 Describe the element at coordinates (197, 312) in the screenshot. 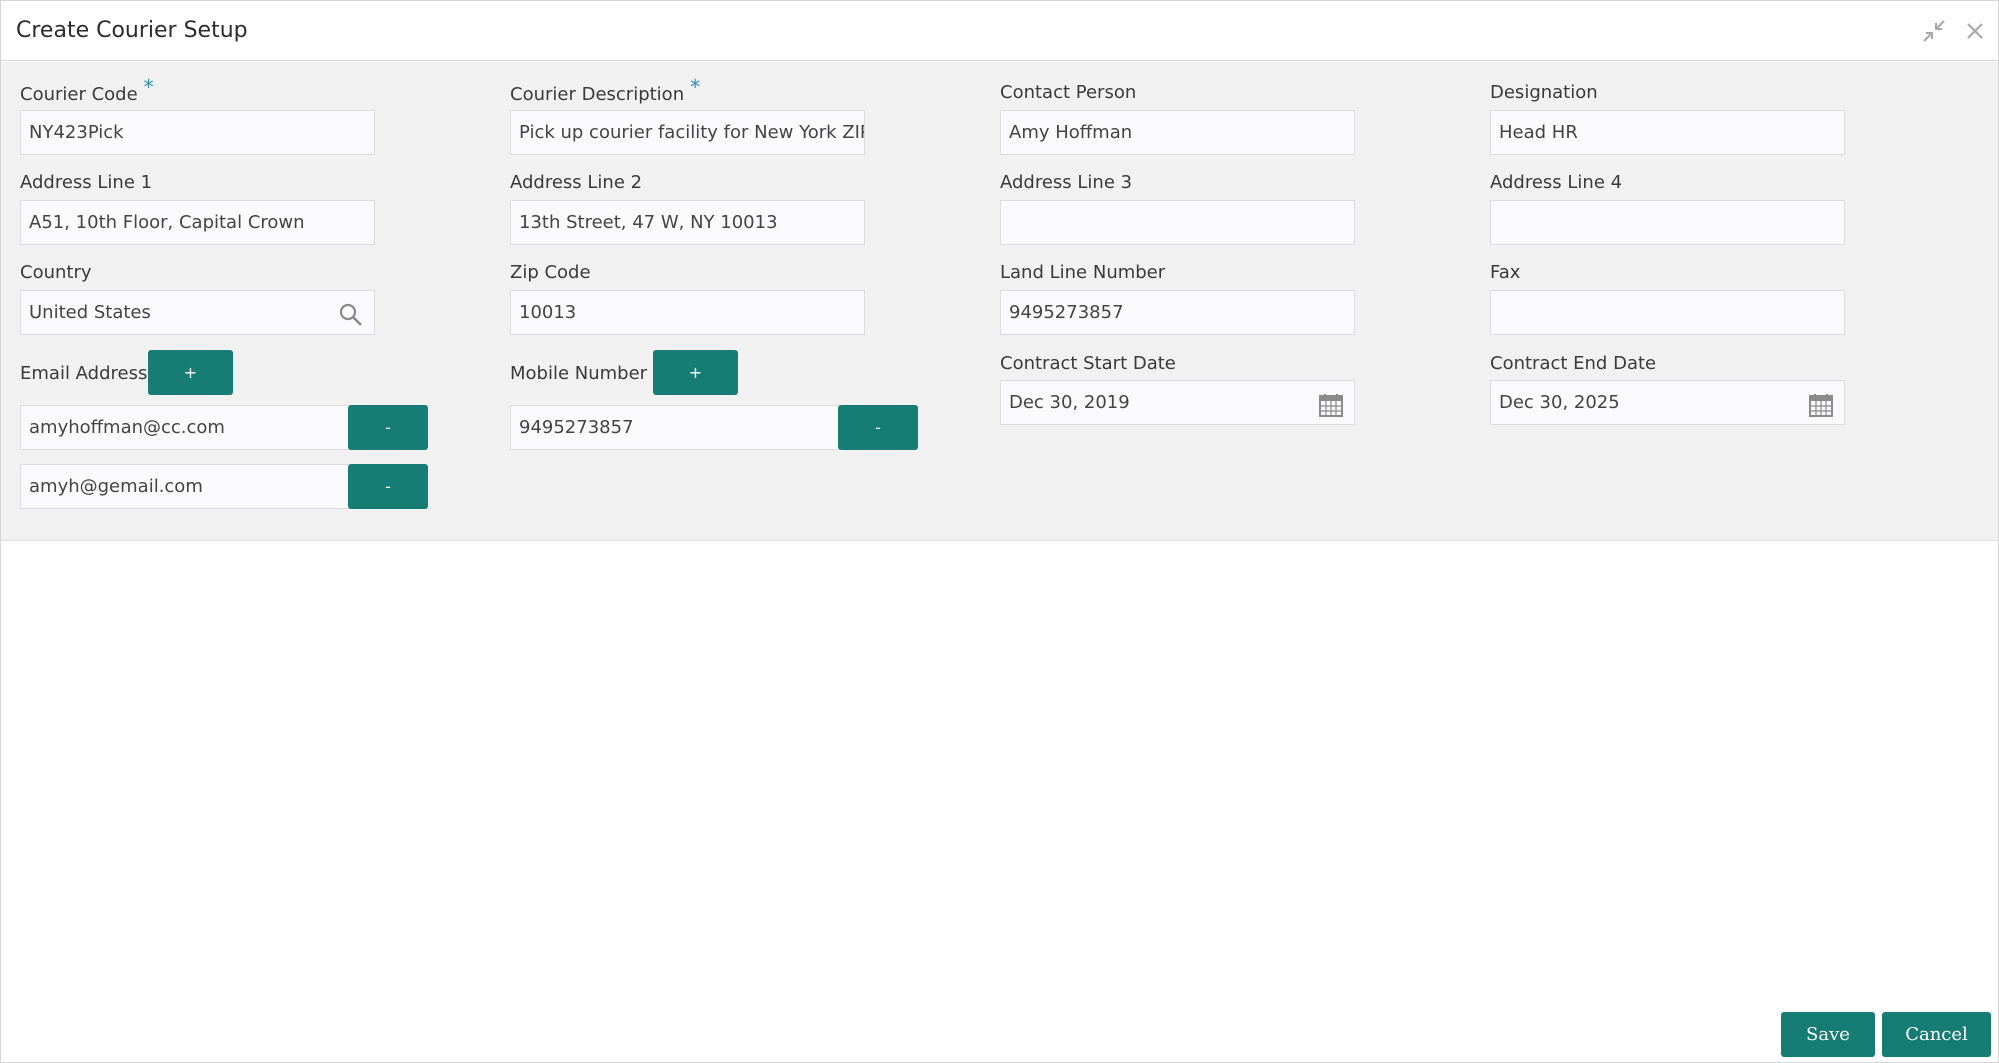

I see `country-input: United States` at that location.